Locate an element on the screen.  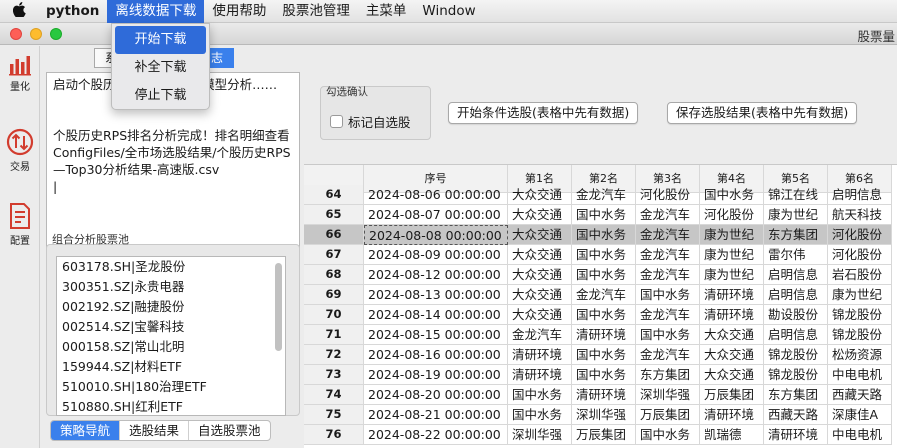
menu-offline-download: 离线数据下载 is located at coordinates (156, 11).